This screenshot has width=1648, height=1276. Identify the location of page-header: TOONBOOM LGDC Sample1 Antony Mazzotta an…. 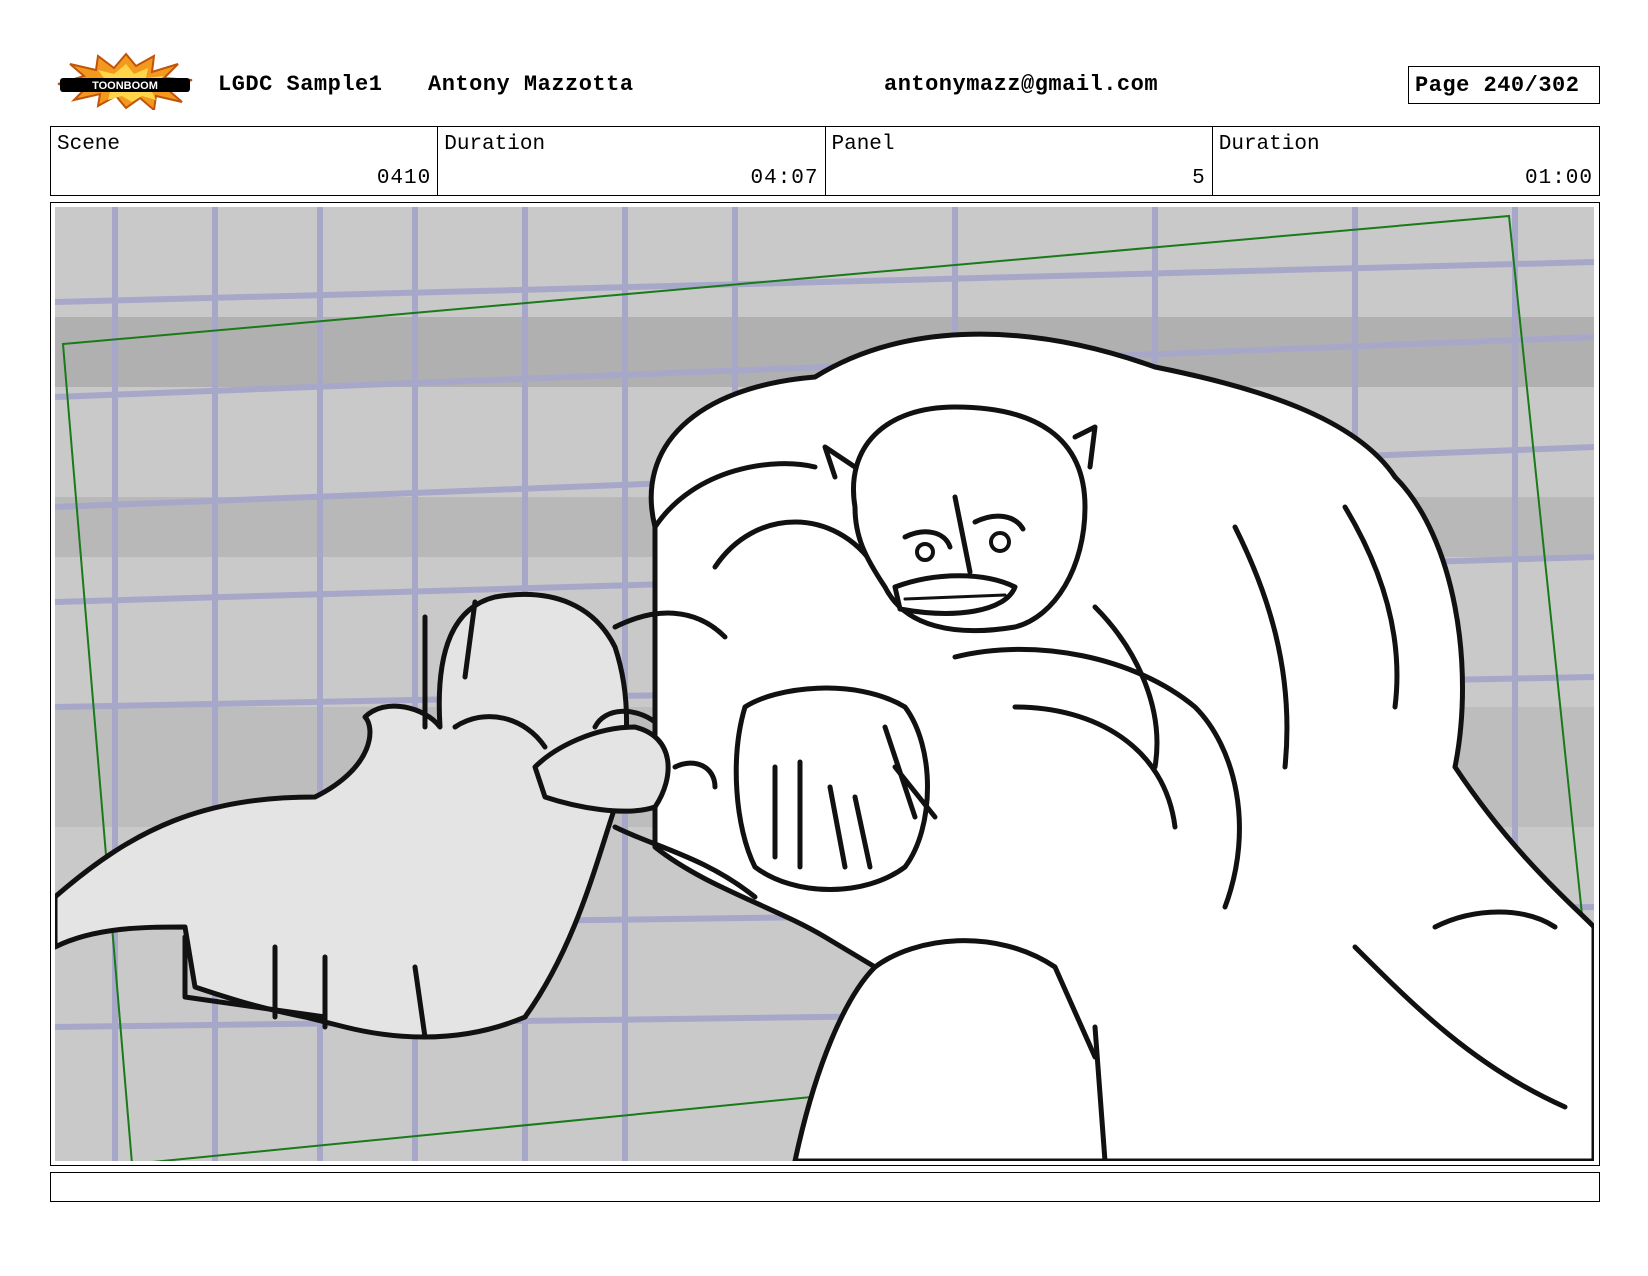
(830, 82).